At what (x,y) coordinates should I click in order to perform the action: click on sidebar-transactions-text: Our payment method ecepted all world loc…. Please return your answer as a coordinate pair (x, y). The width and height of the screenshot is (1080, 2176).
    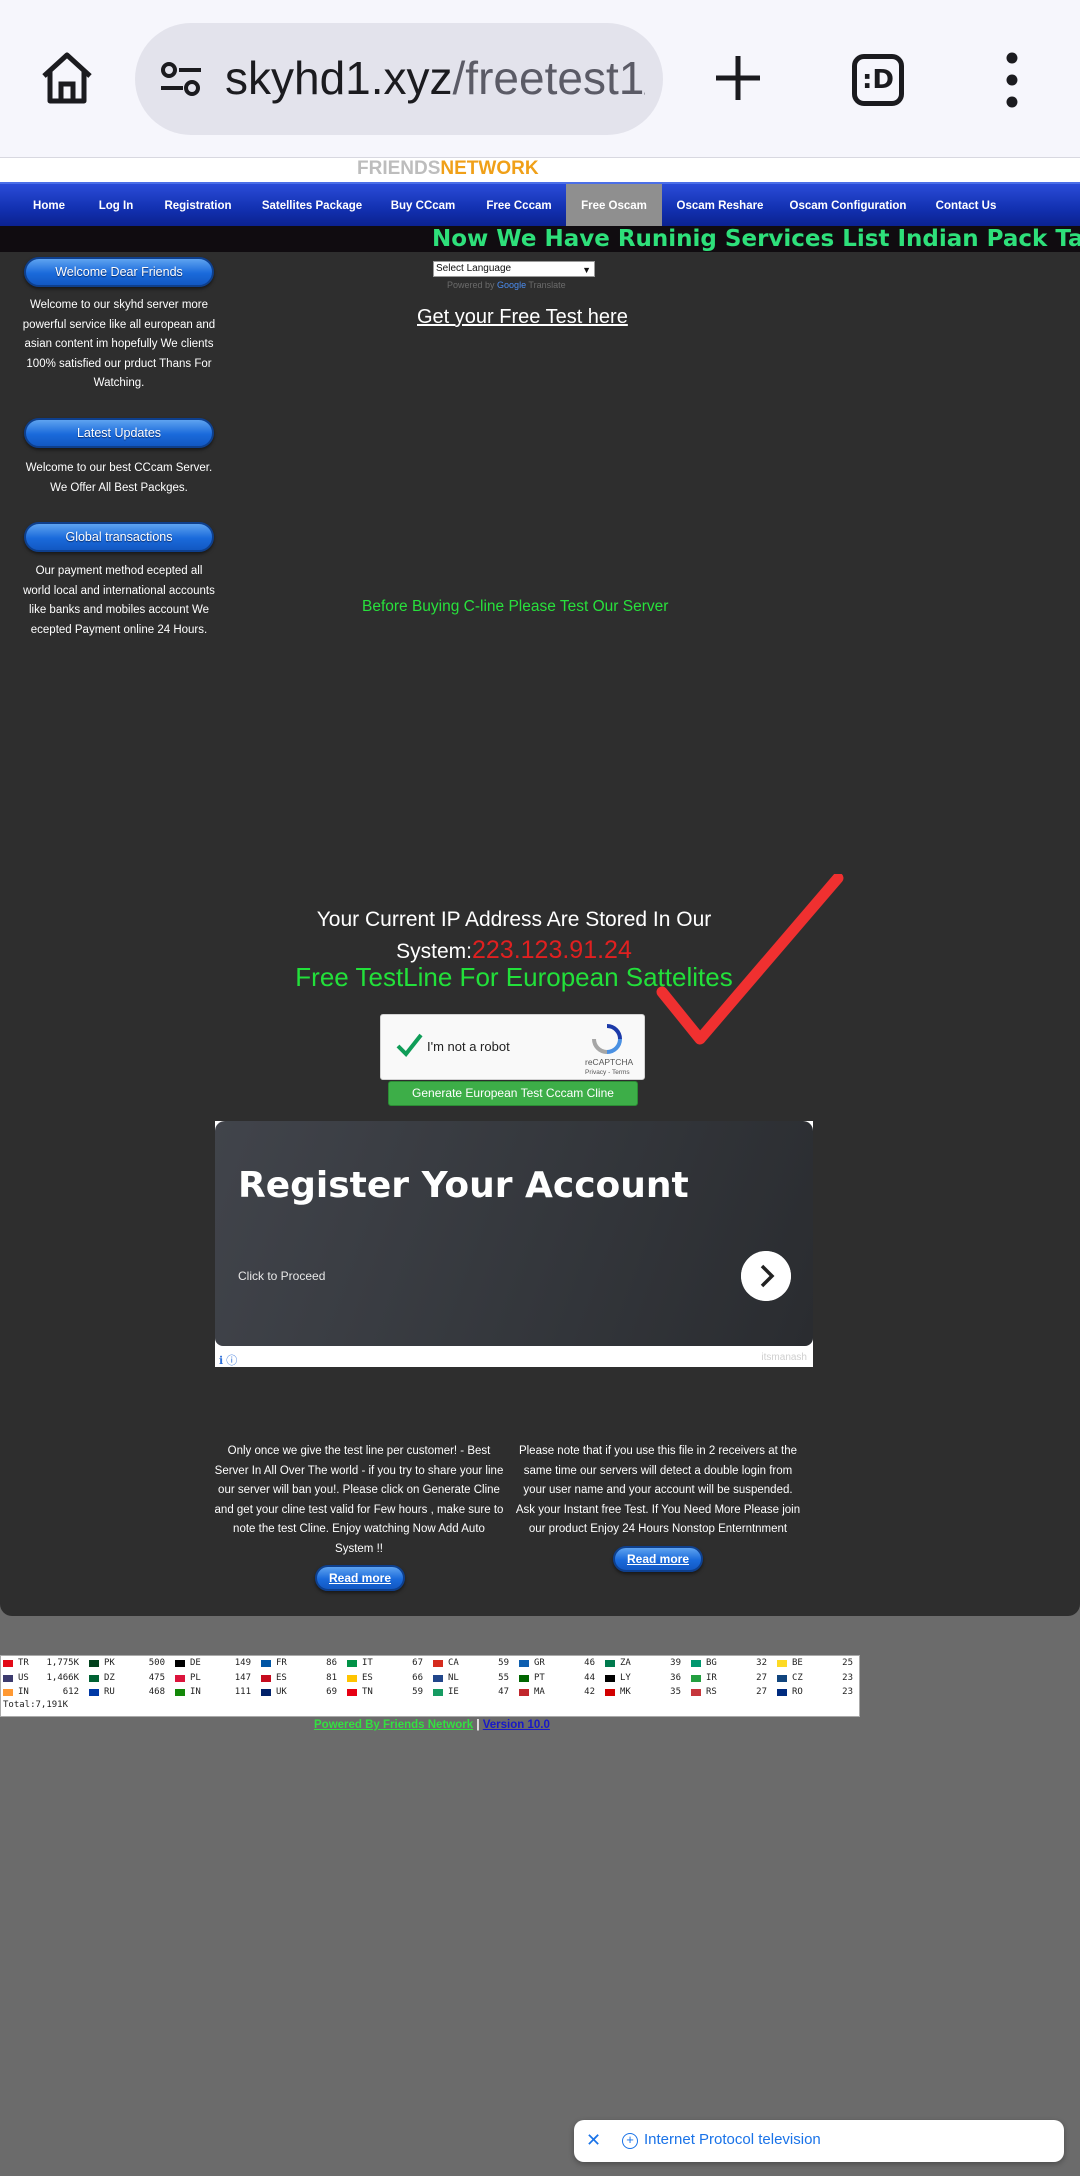
    Looking at the image, I should click on (119, 600).